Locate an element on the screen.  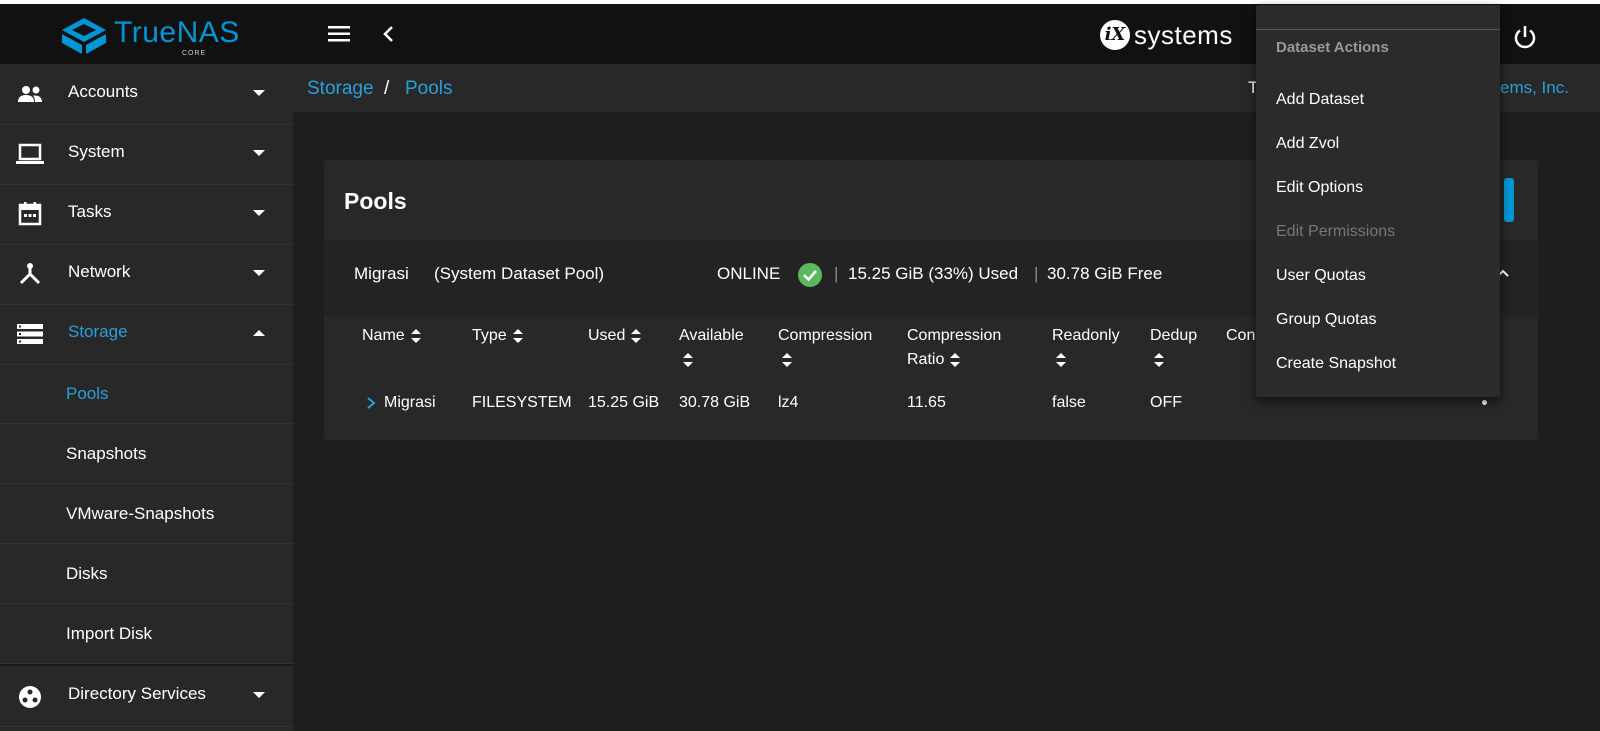
column-label: Used is located at coordinates (607, 335).